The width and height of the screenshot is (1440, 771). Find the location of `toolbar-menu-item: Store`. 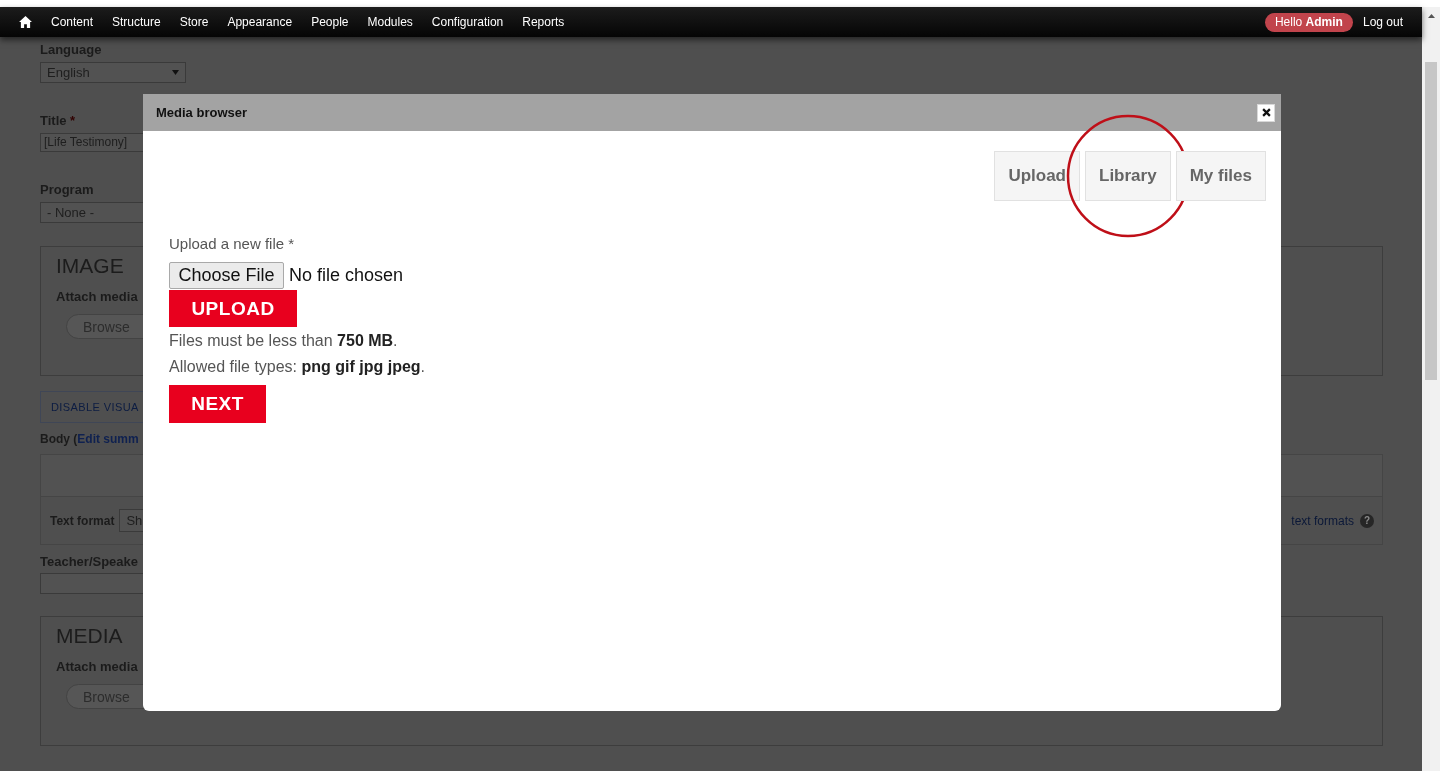

toolbar-menu-item: Store is located at coordinates (194, 22).